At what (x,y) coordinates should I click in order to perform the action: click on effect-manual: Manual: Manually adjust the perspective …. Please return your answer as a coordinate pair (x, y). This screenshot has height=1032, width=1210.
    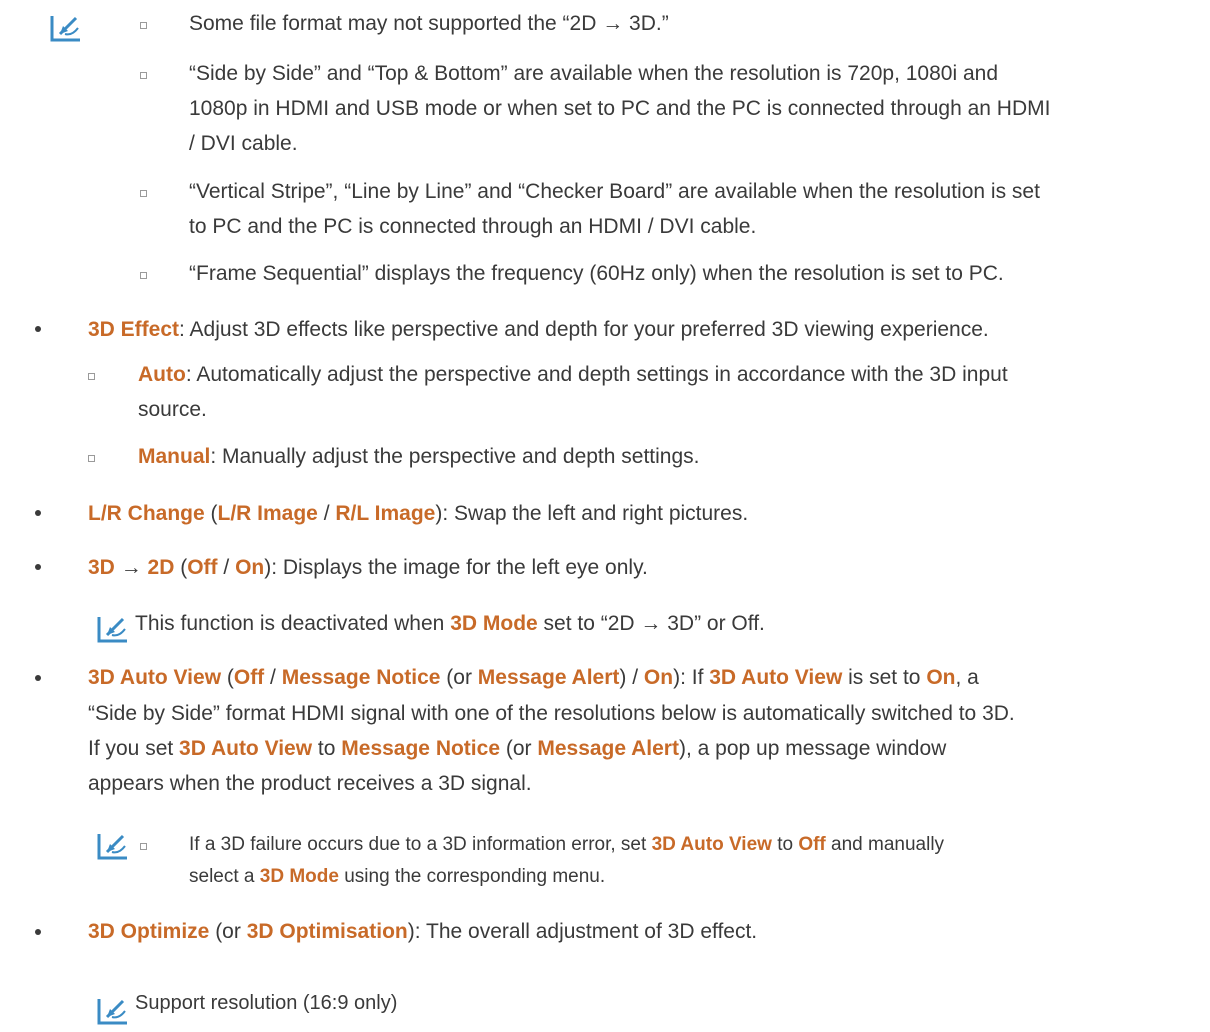
    Looking at the image, I should click on (419, 456).